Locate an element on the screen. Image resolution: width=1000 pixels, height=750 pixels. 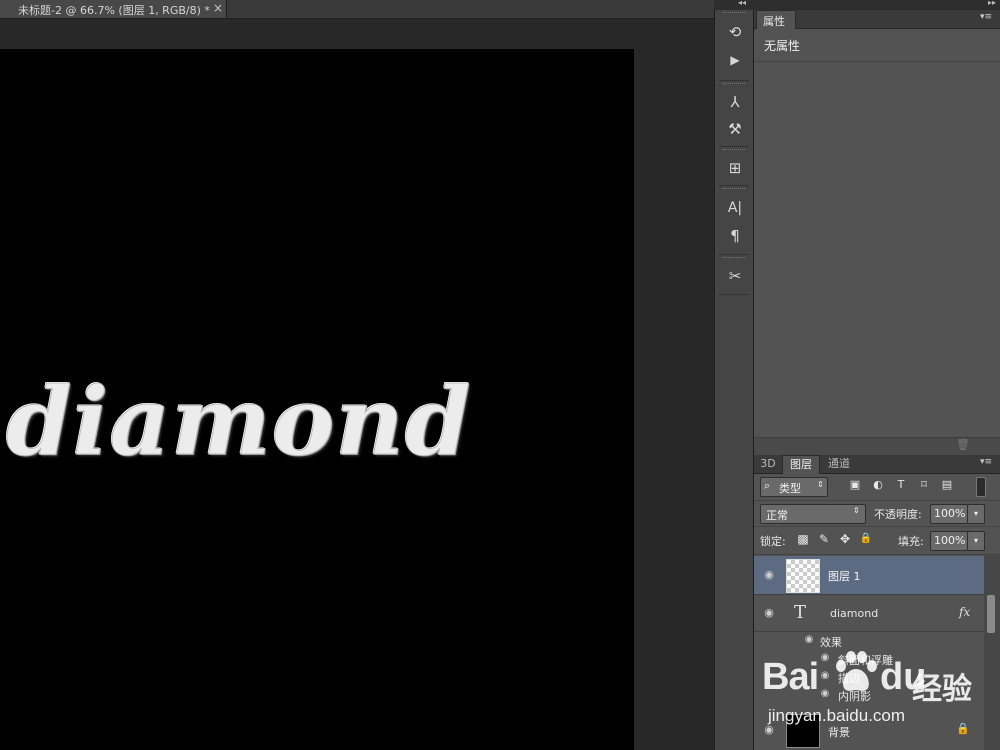
tab-properties: 属性 is located at coordinates (776, 19).